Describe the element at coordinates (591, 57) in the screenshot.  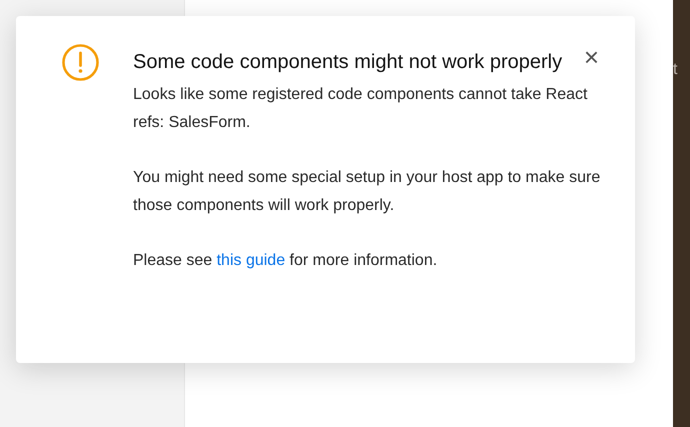
I see `close-button: ×` at that location.